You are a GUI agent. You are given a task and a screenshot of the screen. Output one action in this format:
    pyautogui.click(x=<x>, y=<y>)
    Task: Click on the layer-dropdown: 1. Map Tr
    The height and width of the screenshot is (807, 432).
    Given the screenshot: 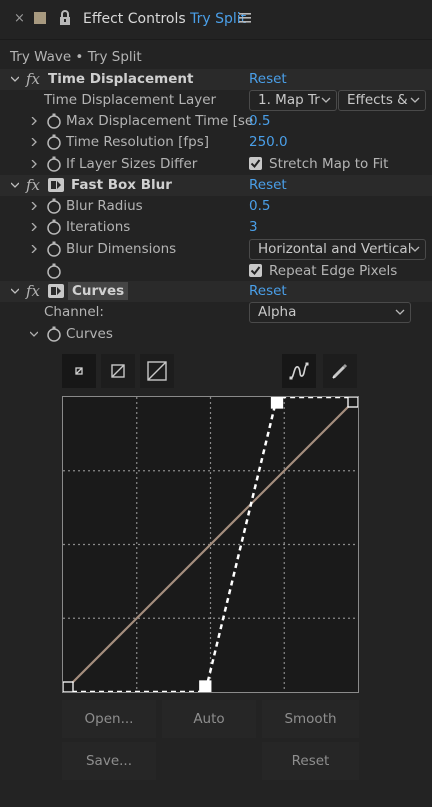 What is the action you would take?
    pyautogui.click(x=293, y=100)
    